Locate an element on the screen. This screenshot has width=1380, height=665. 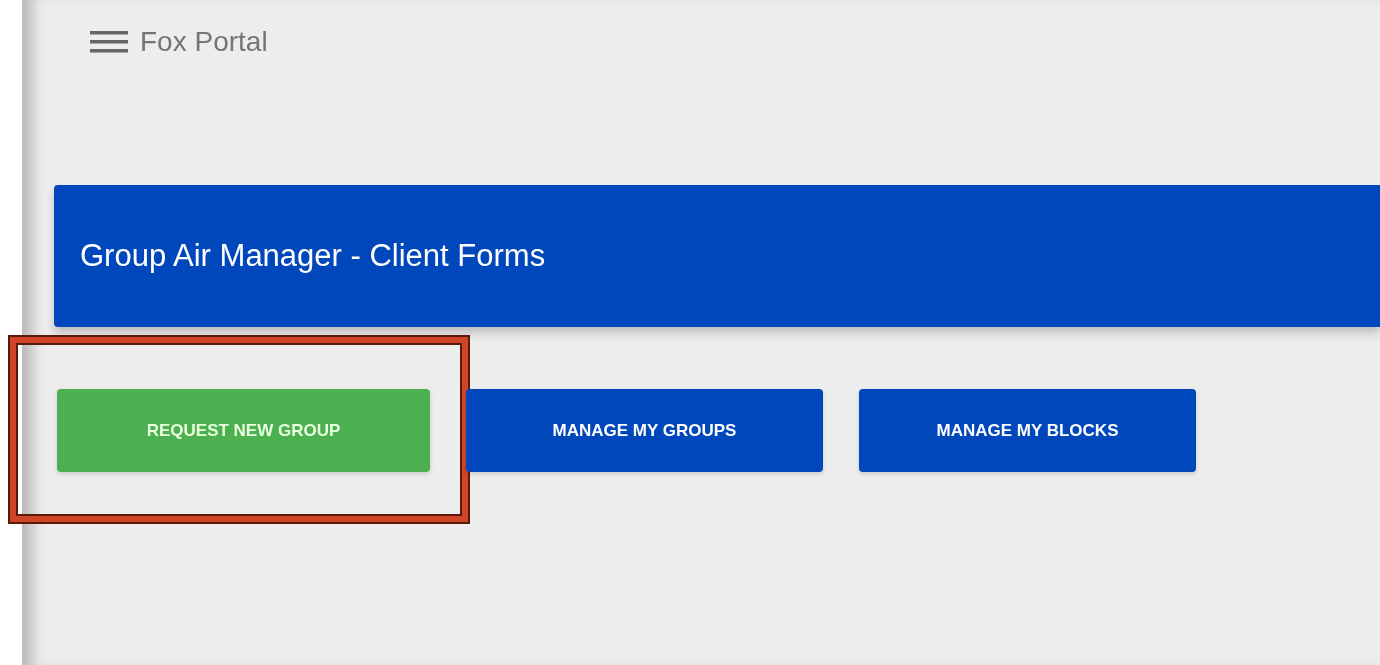
action-button: MANAGE MY BLOCKS is located at coordinates (1027, 430).